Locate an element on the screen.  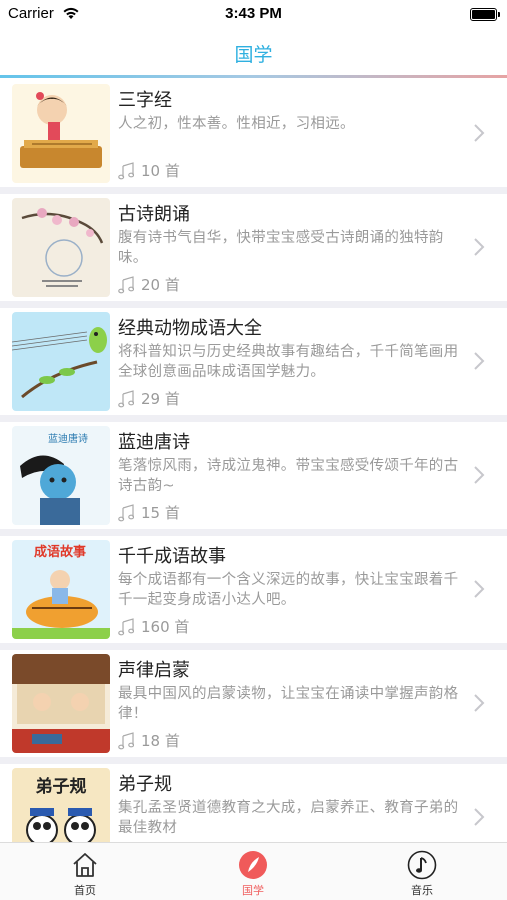
nav-bar: 国学 is located at coordinates (253, 53).